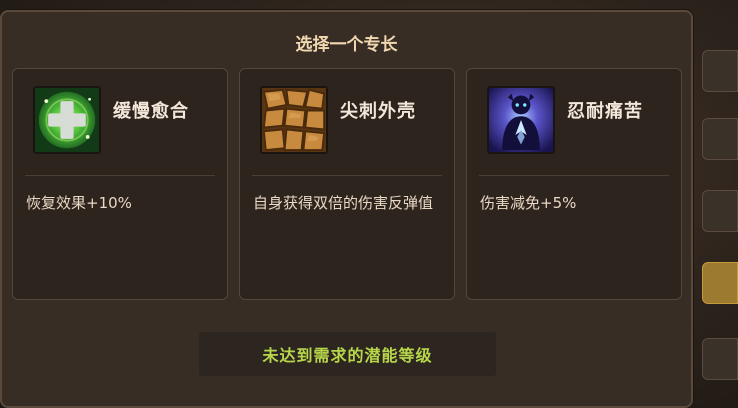 The width and height of the screenshot is (738, 408). What do you see at coordinates (346, 45) in the screenshot?
I see `dialog-title: 选择一个专长` at bounding box center [346, 45].